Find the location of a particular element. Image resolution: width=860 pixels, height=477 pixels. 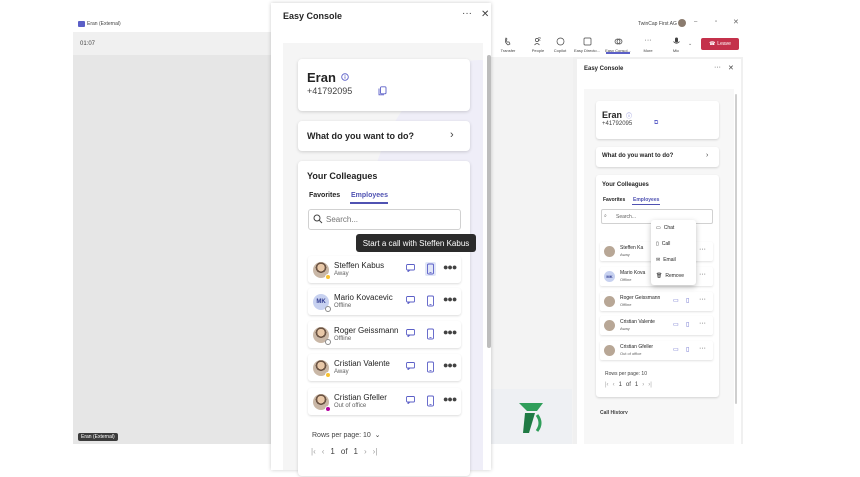

side-colleague-name: Steffen Ka is located at coordinates (632, 248).